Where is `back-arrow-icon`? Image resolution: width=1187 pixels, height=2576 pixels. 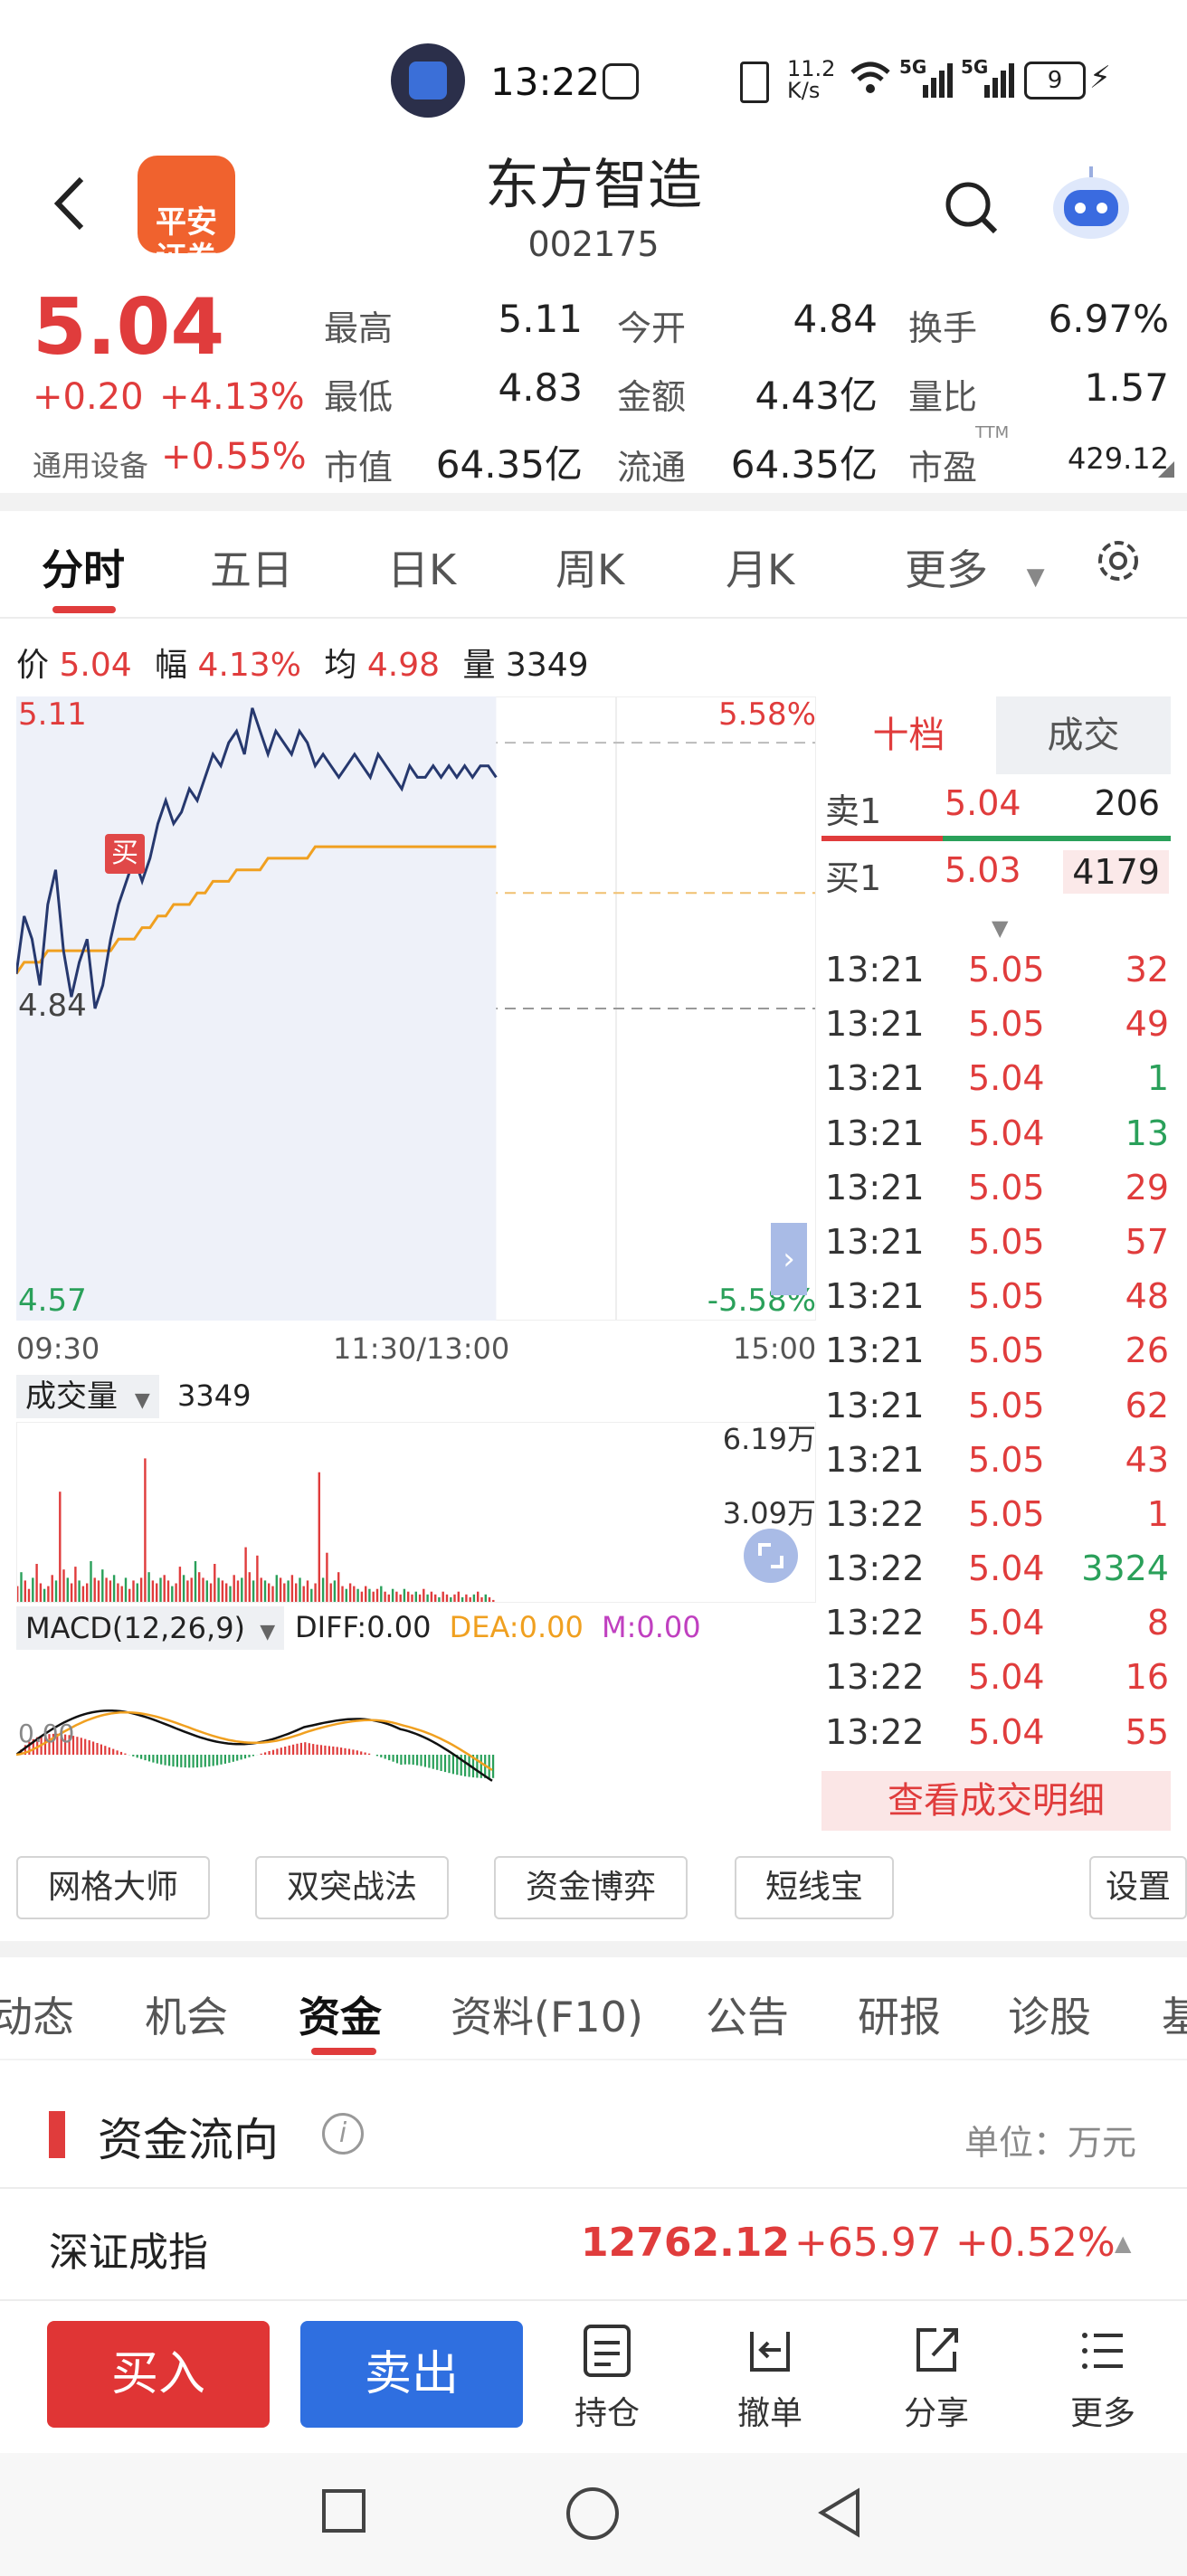
back-arrow-icon is located at coordinates (68, 204).